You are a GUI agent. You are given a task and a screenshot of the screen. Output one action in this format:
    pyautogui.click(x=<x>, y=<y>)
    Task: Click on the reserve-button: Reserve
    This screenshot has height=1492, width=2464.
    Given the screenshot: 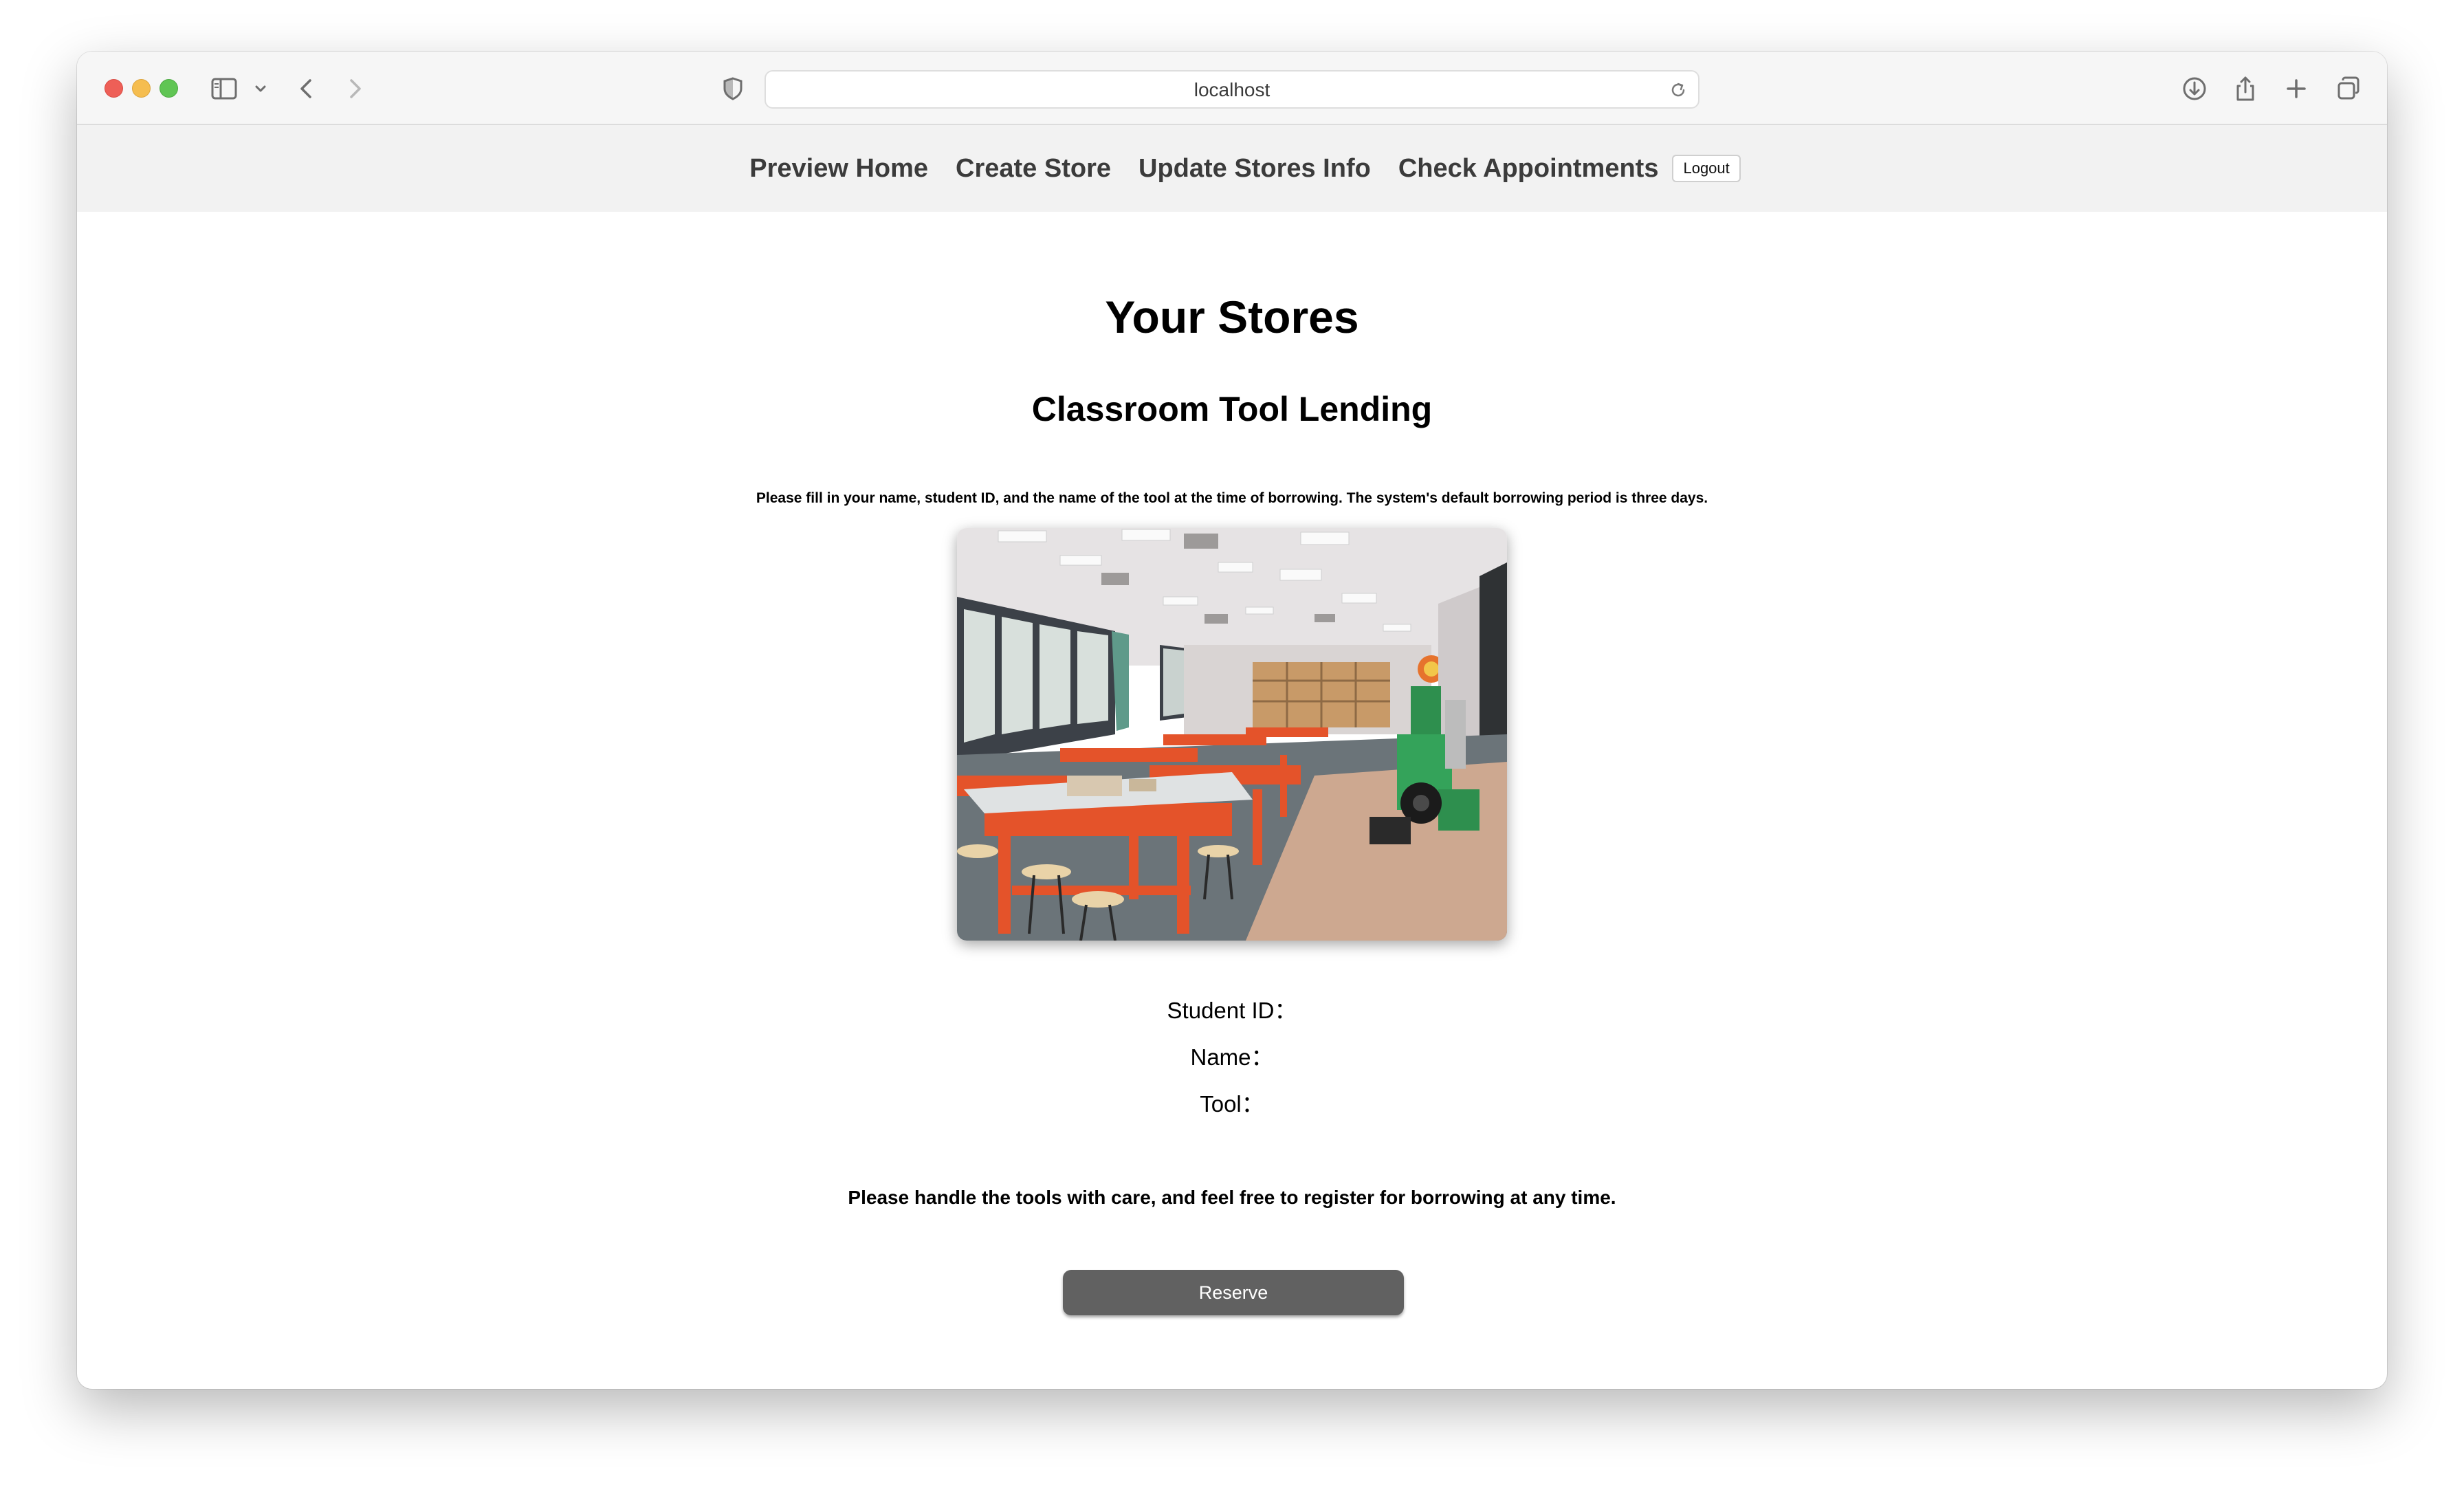 What is the action you would take?
    pyautogui.click(x=1233, y=1292)
    